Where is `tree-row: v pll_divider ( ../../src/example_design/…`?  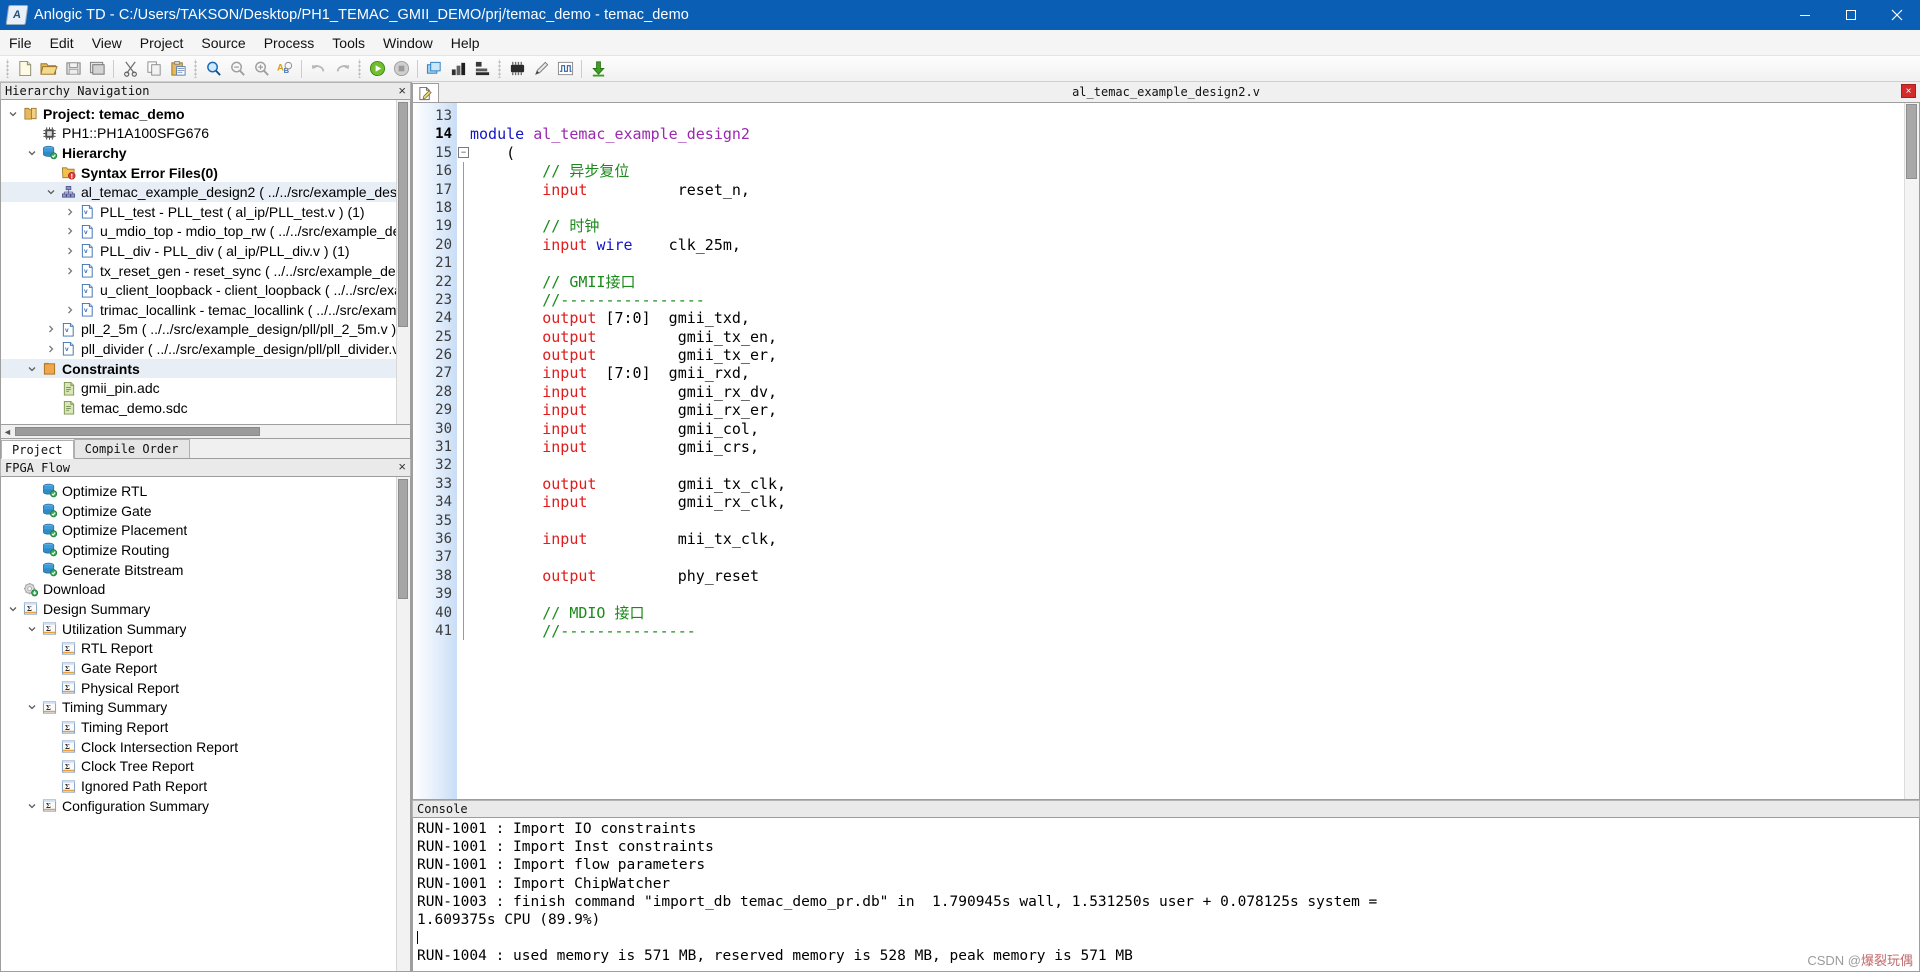 tree-row: v pll_divider ( ../../src/example_design/… is located at coordinates (205, 349).